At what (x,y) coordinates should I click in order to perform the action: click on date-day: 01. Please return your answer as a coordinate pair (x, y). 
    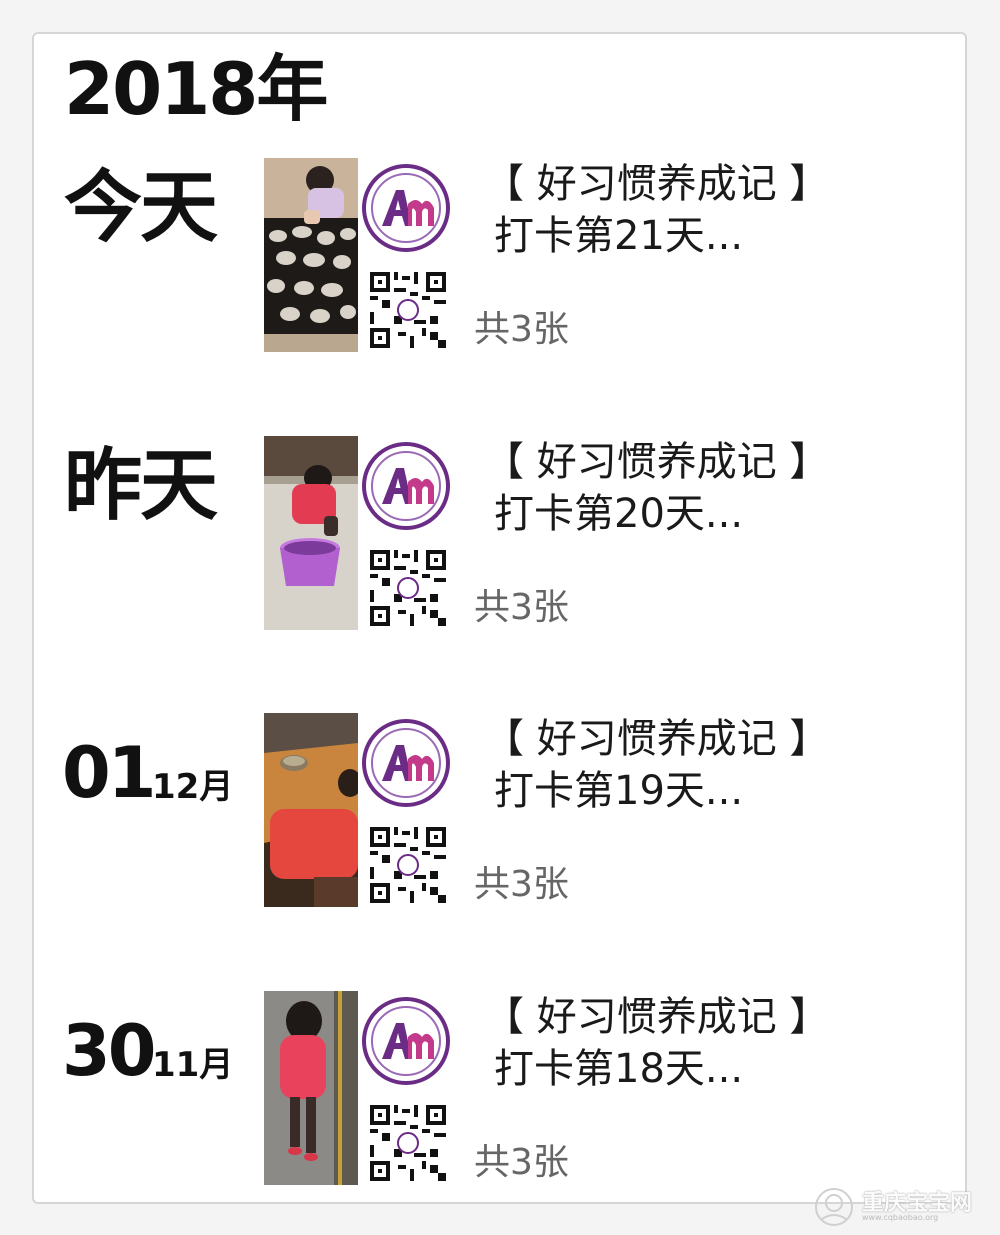
    Looking at the image, I should click on (109, 773).